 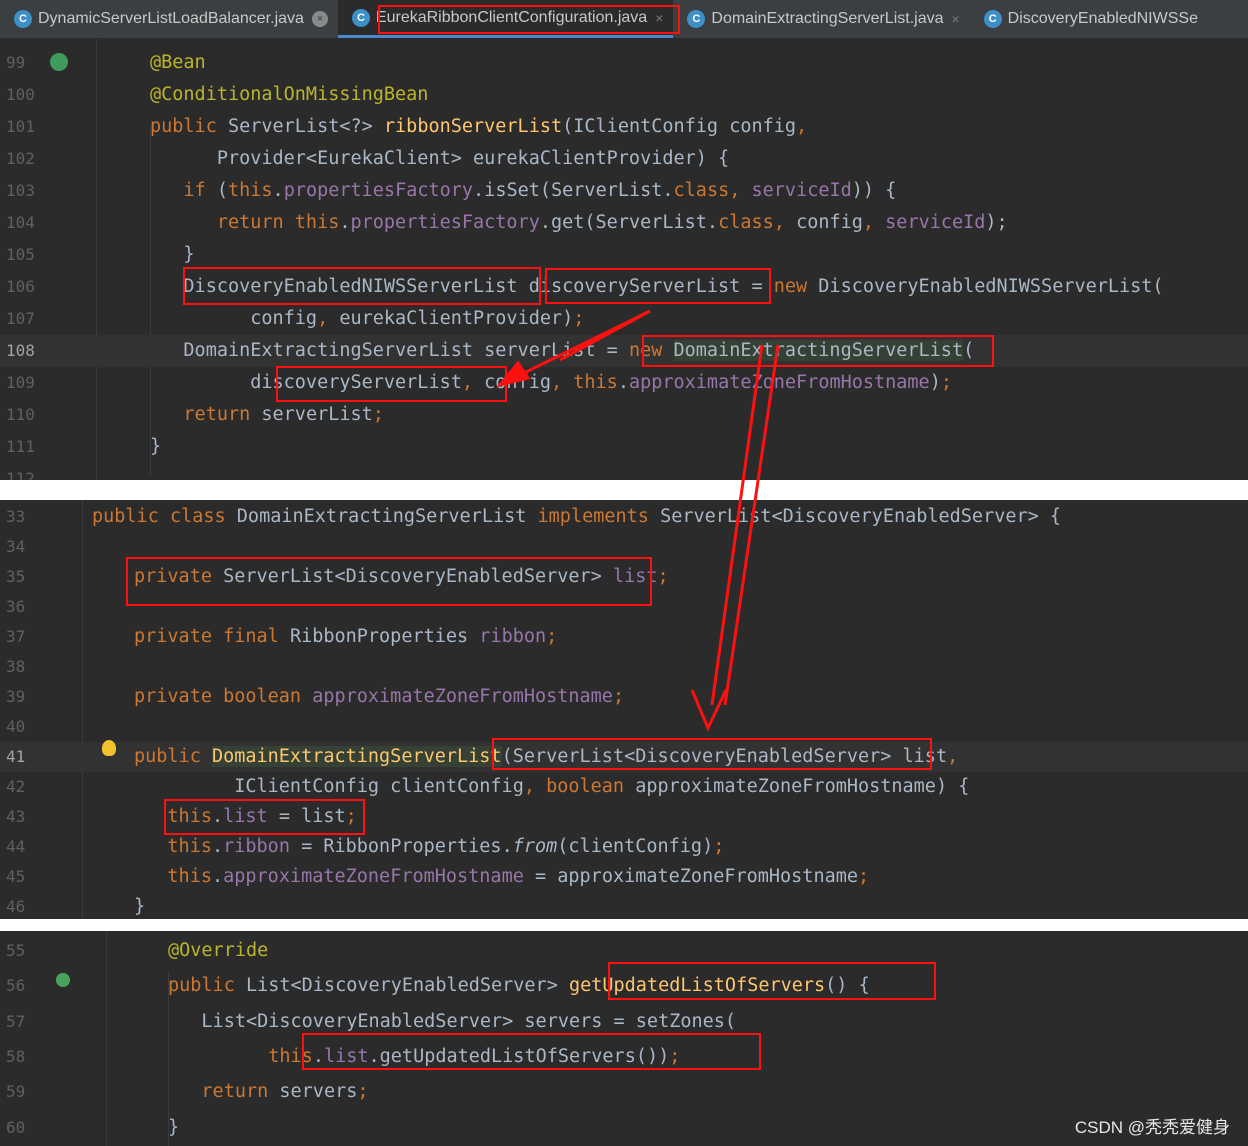 I want to click on arrow-down-head, so click(x=709, y=710).